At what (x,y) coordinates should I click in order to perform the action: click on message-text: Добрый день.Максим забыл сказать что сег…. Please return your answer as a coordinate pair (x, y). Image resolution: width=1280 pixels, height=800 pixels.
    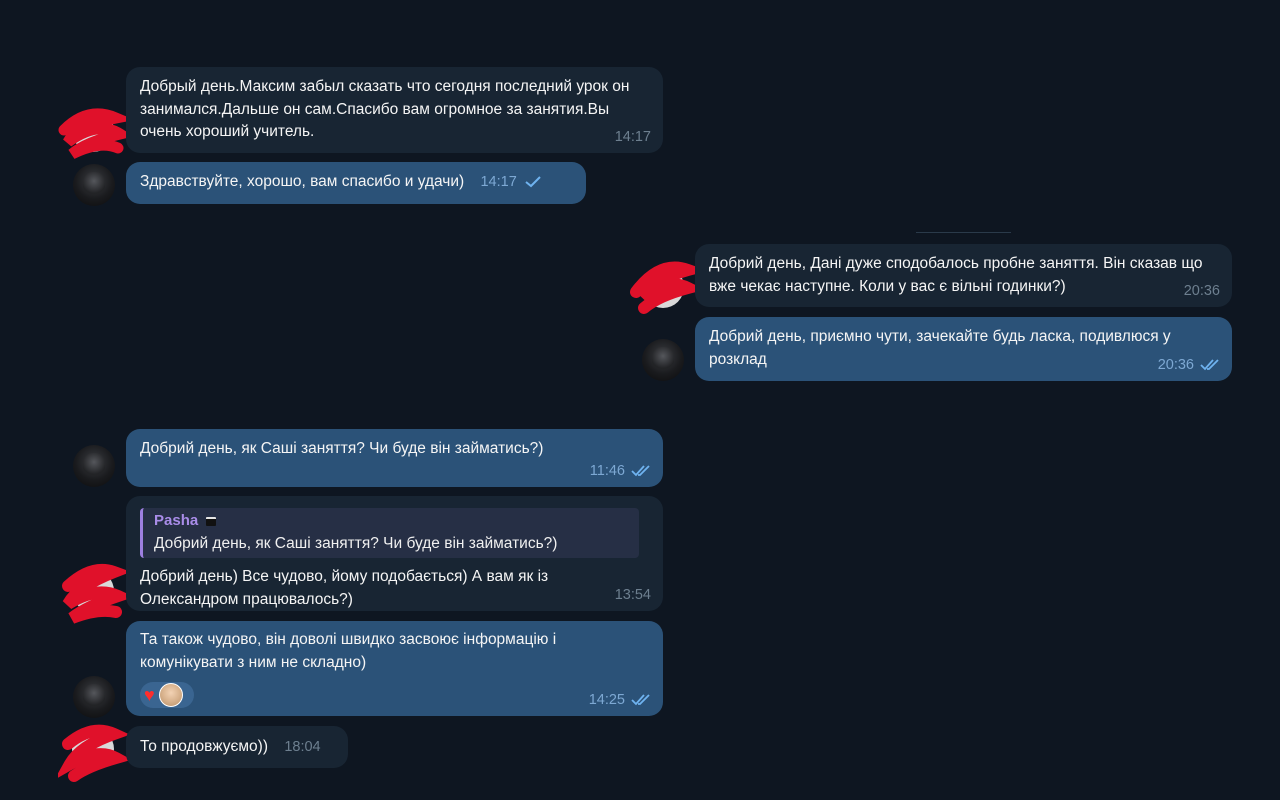
    Looking at the image, I should click on (387, 109).